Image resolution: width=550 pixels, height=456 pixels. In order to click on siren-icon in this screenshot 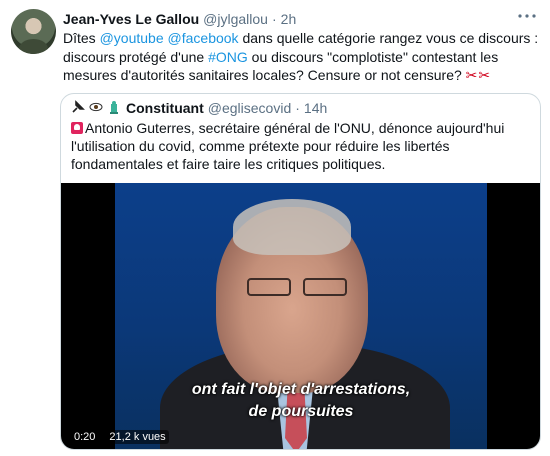, I will do `click(77, 128)`.